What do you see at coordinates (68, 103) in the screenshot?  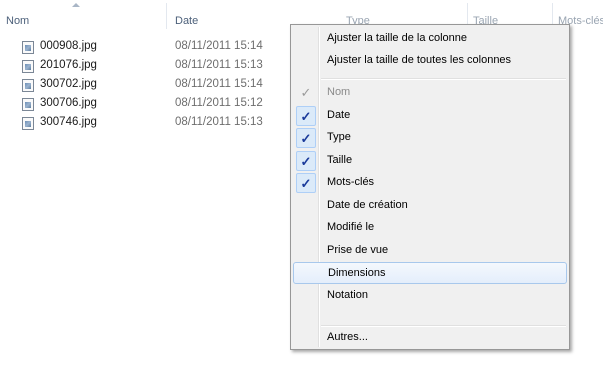 I see `file-name: 300706.jpg` at bounding box center [68, 103].